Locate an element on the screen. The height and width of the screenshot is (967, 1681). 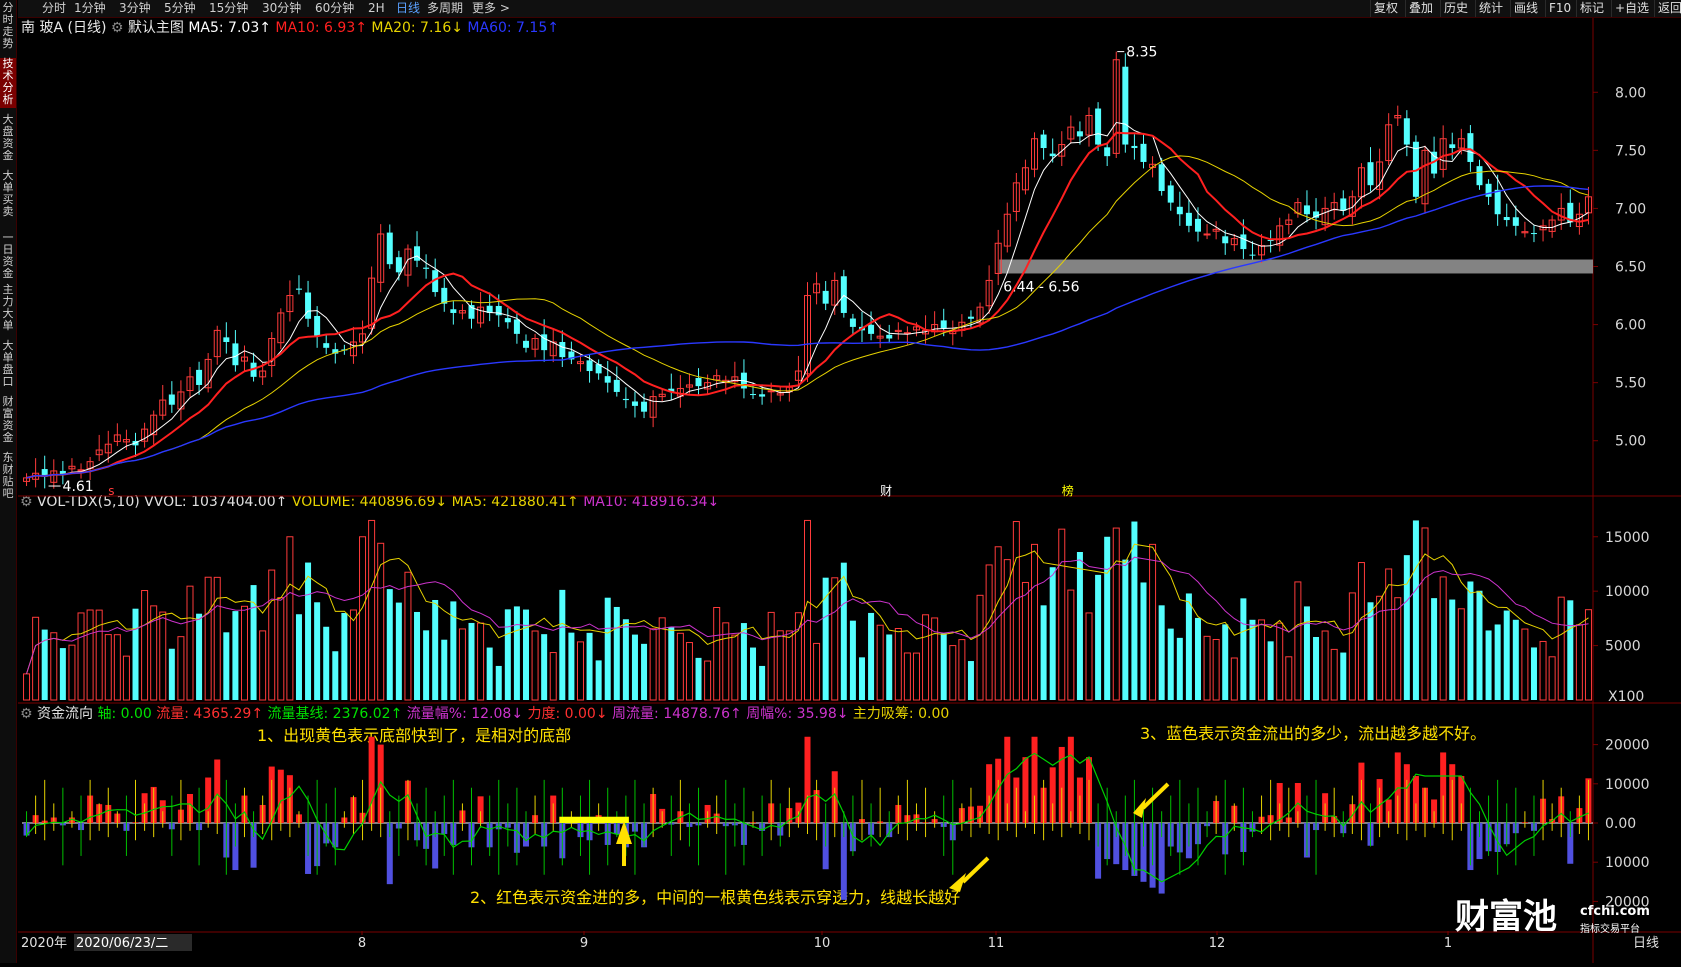
tool-adjust: 复权 is located at coordinates (1385, 8).